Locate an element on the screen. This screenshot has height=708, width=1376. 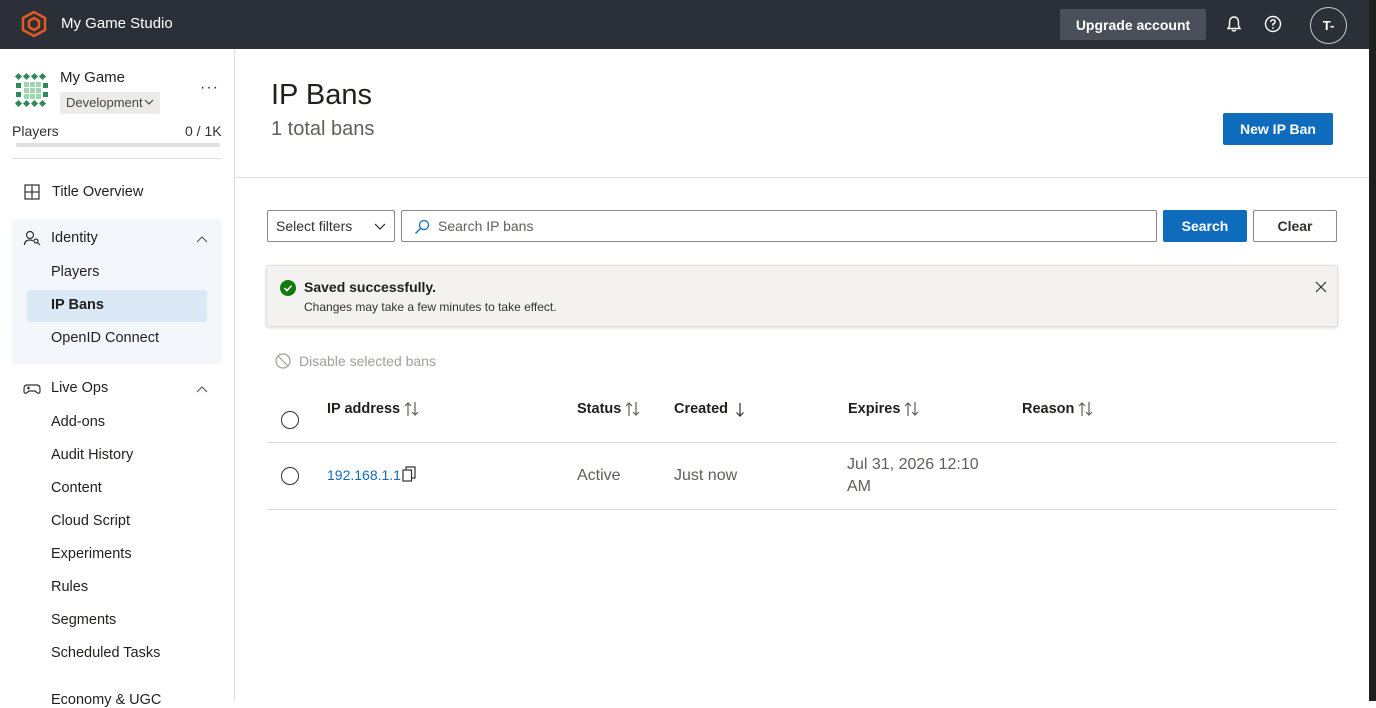
game-logo-icon is located at coordinates (31, 90).